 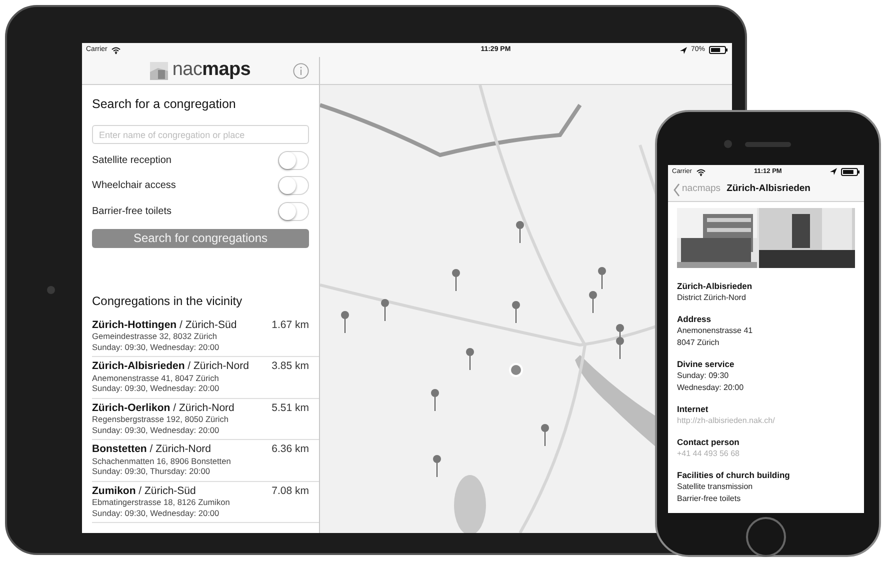 I want to click on app-logo-text: nacmaps, so click(x=211, y=70).